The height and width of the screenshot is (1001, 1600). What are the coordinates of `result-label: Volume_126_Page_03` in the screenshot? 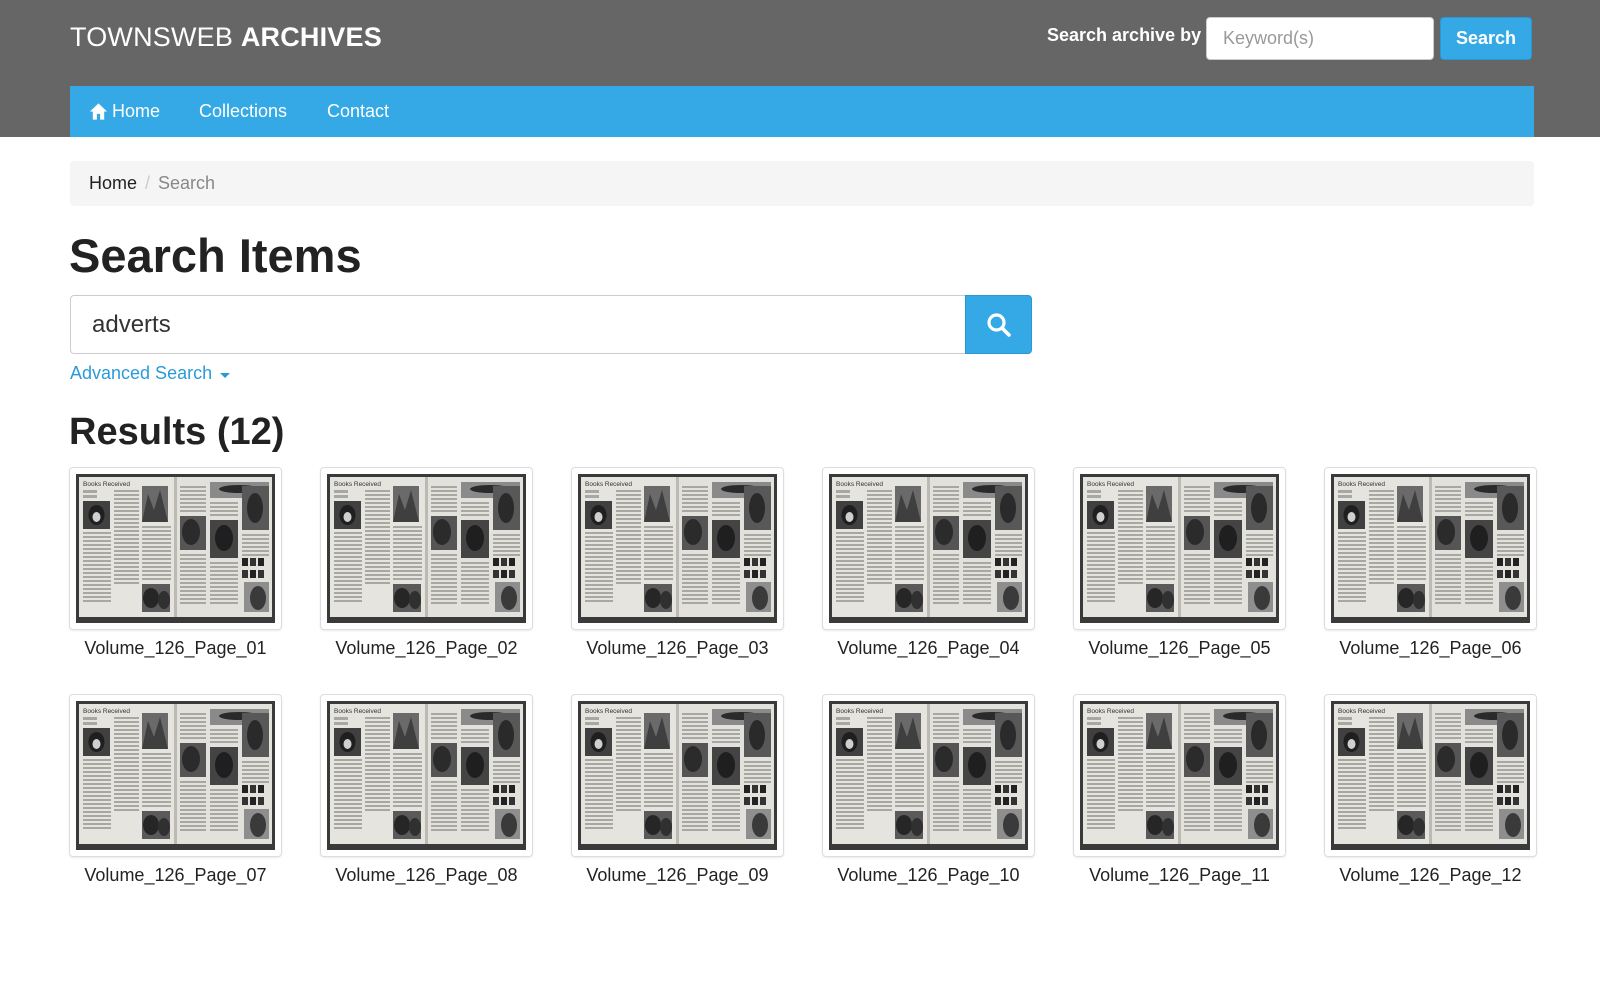 It's located at (677, 648).